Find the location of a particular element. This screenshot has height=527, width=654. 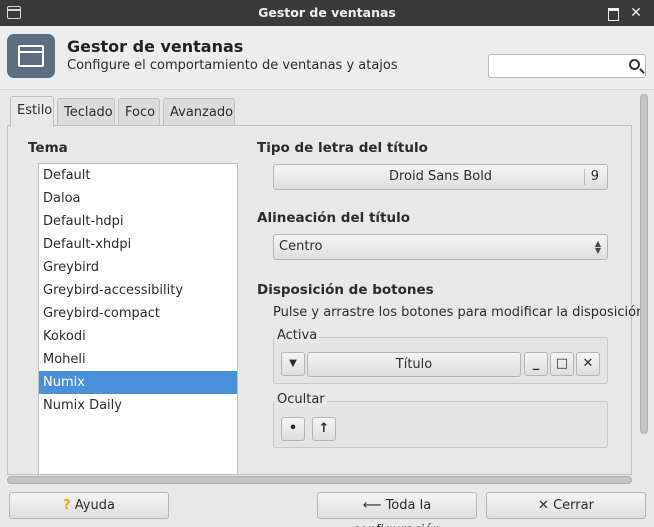

minimize-button-icon: _ is located at coordinates (536, 364).